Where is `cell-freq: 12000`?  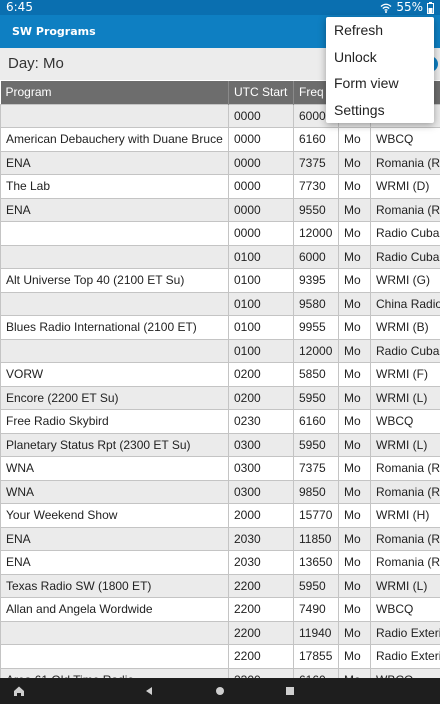 cell-freq: 12000 is located at coordinates (316, 350).